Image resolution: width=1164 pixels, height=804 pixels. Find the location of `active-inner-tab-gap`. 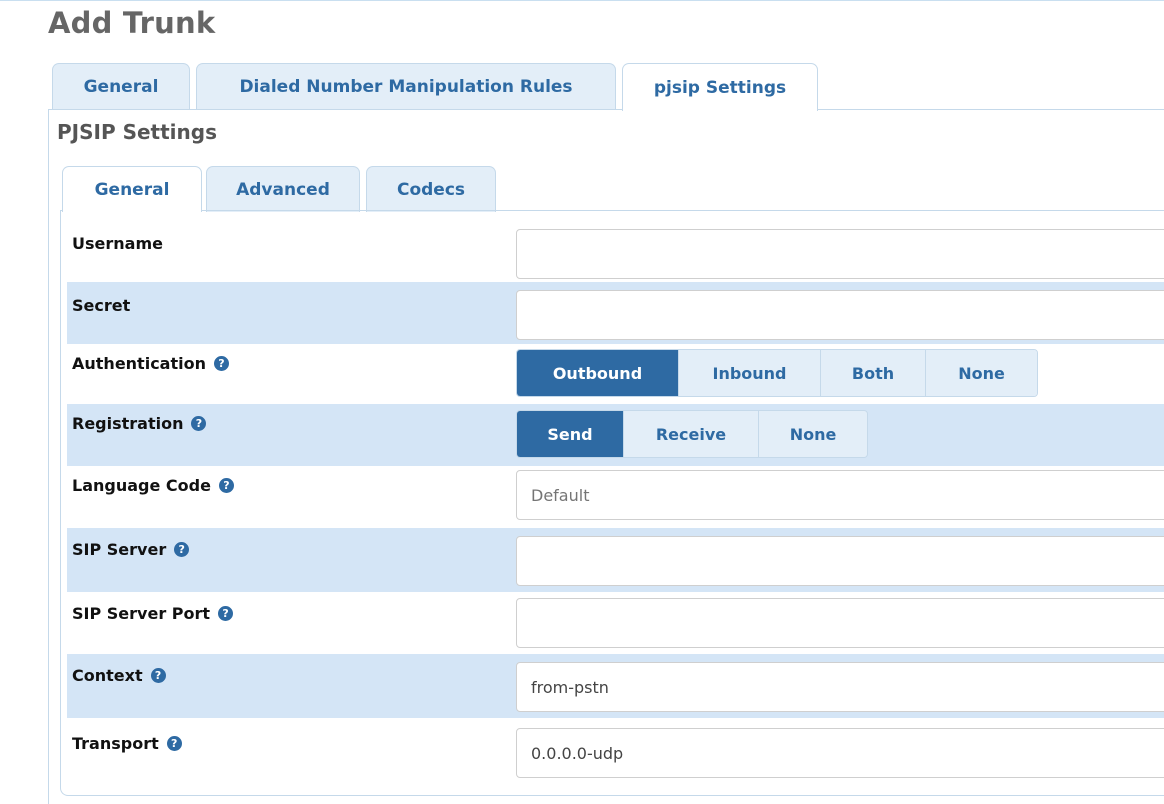

active-inner-tab-gap is located at coordinates (132, 210).